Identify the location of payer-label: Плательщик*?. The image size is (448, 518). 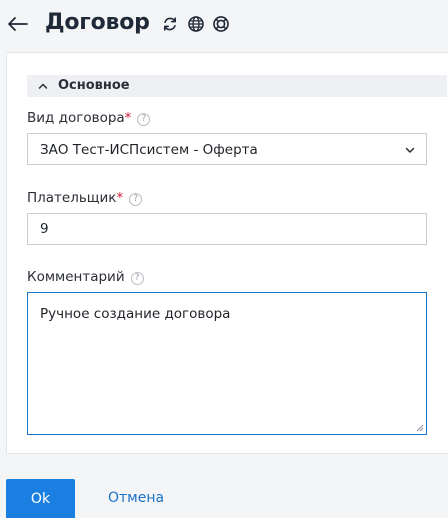
(85, 198).